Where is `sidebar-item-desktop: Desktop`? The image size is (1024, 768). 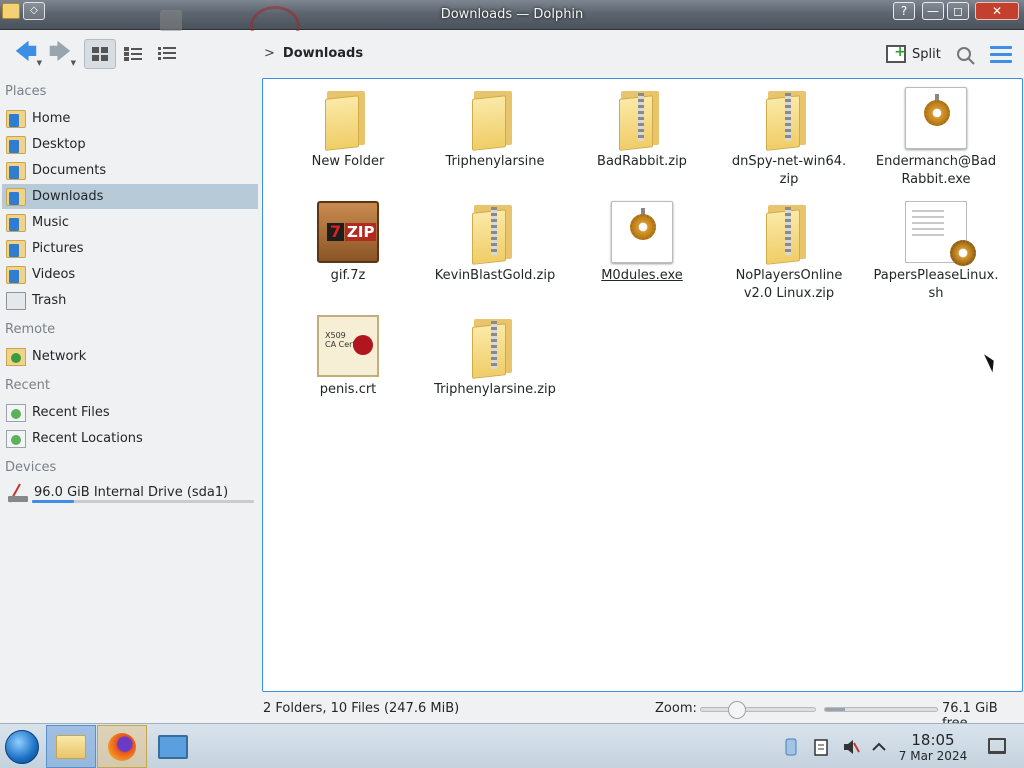 sidebar-item-desktop: Desktop is located at coordinates (130, 144).